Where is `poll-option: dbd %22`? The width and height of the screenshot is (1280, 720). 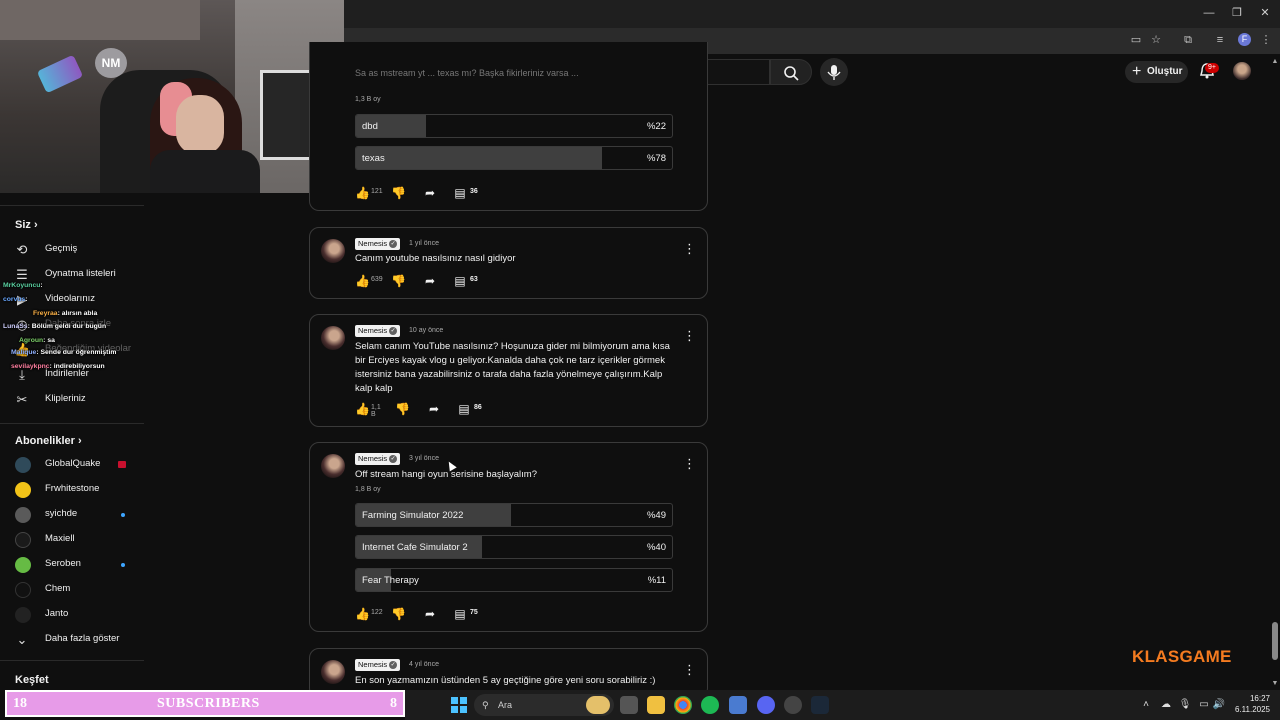 poll-option: dbd %22 is located at coordinates (514, 126).